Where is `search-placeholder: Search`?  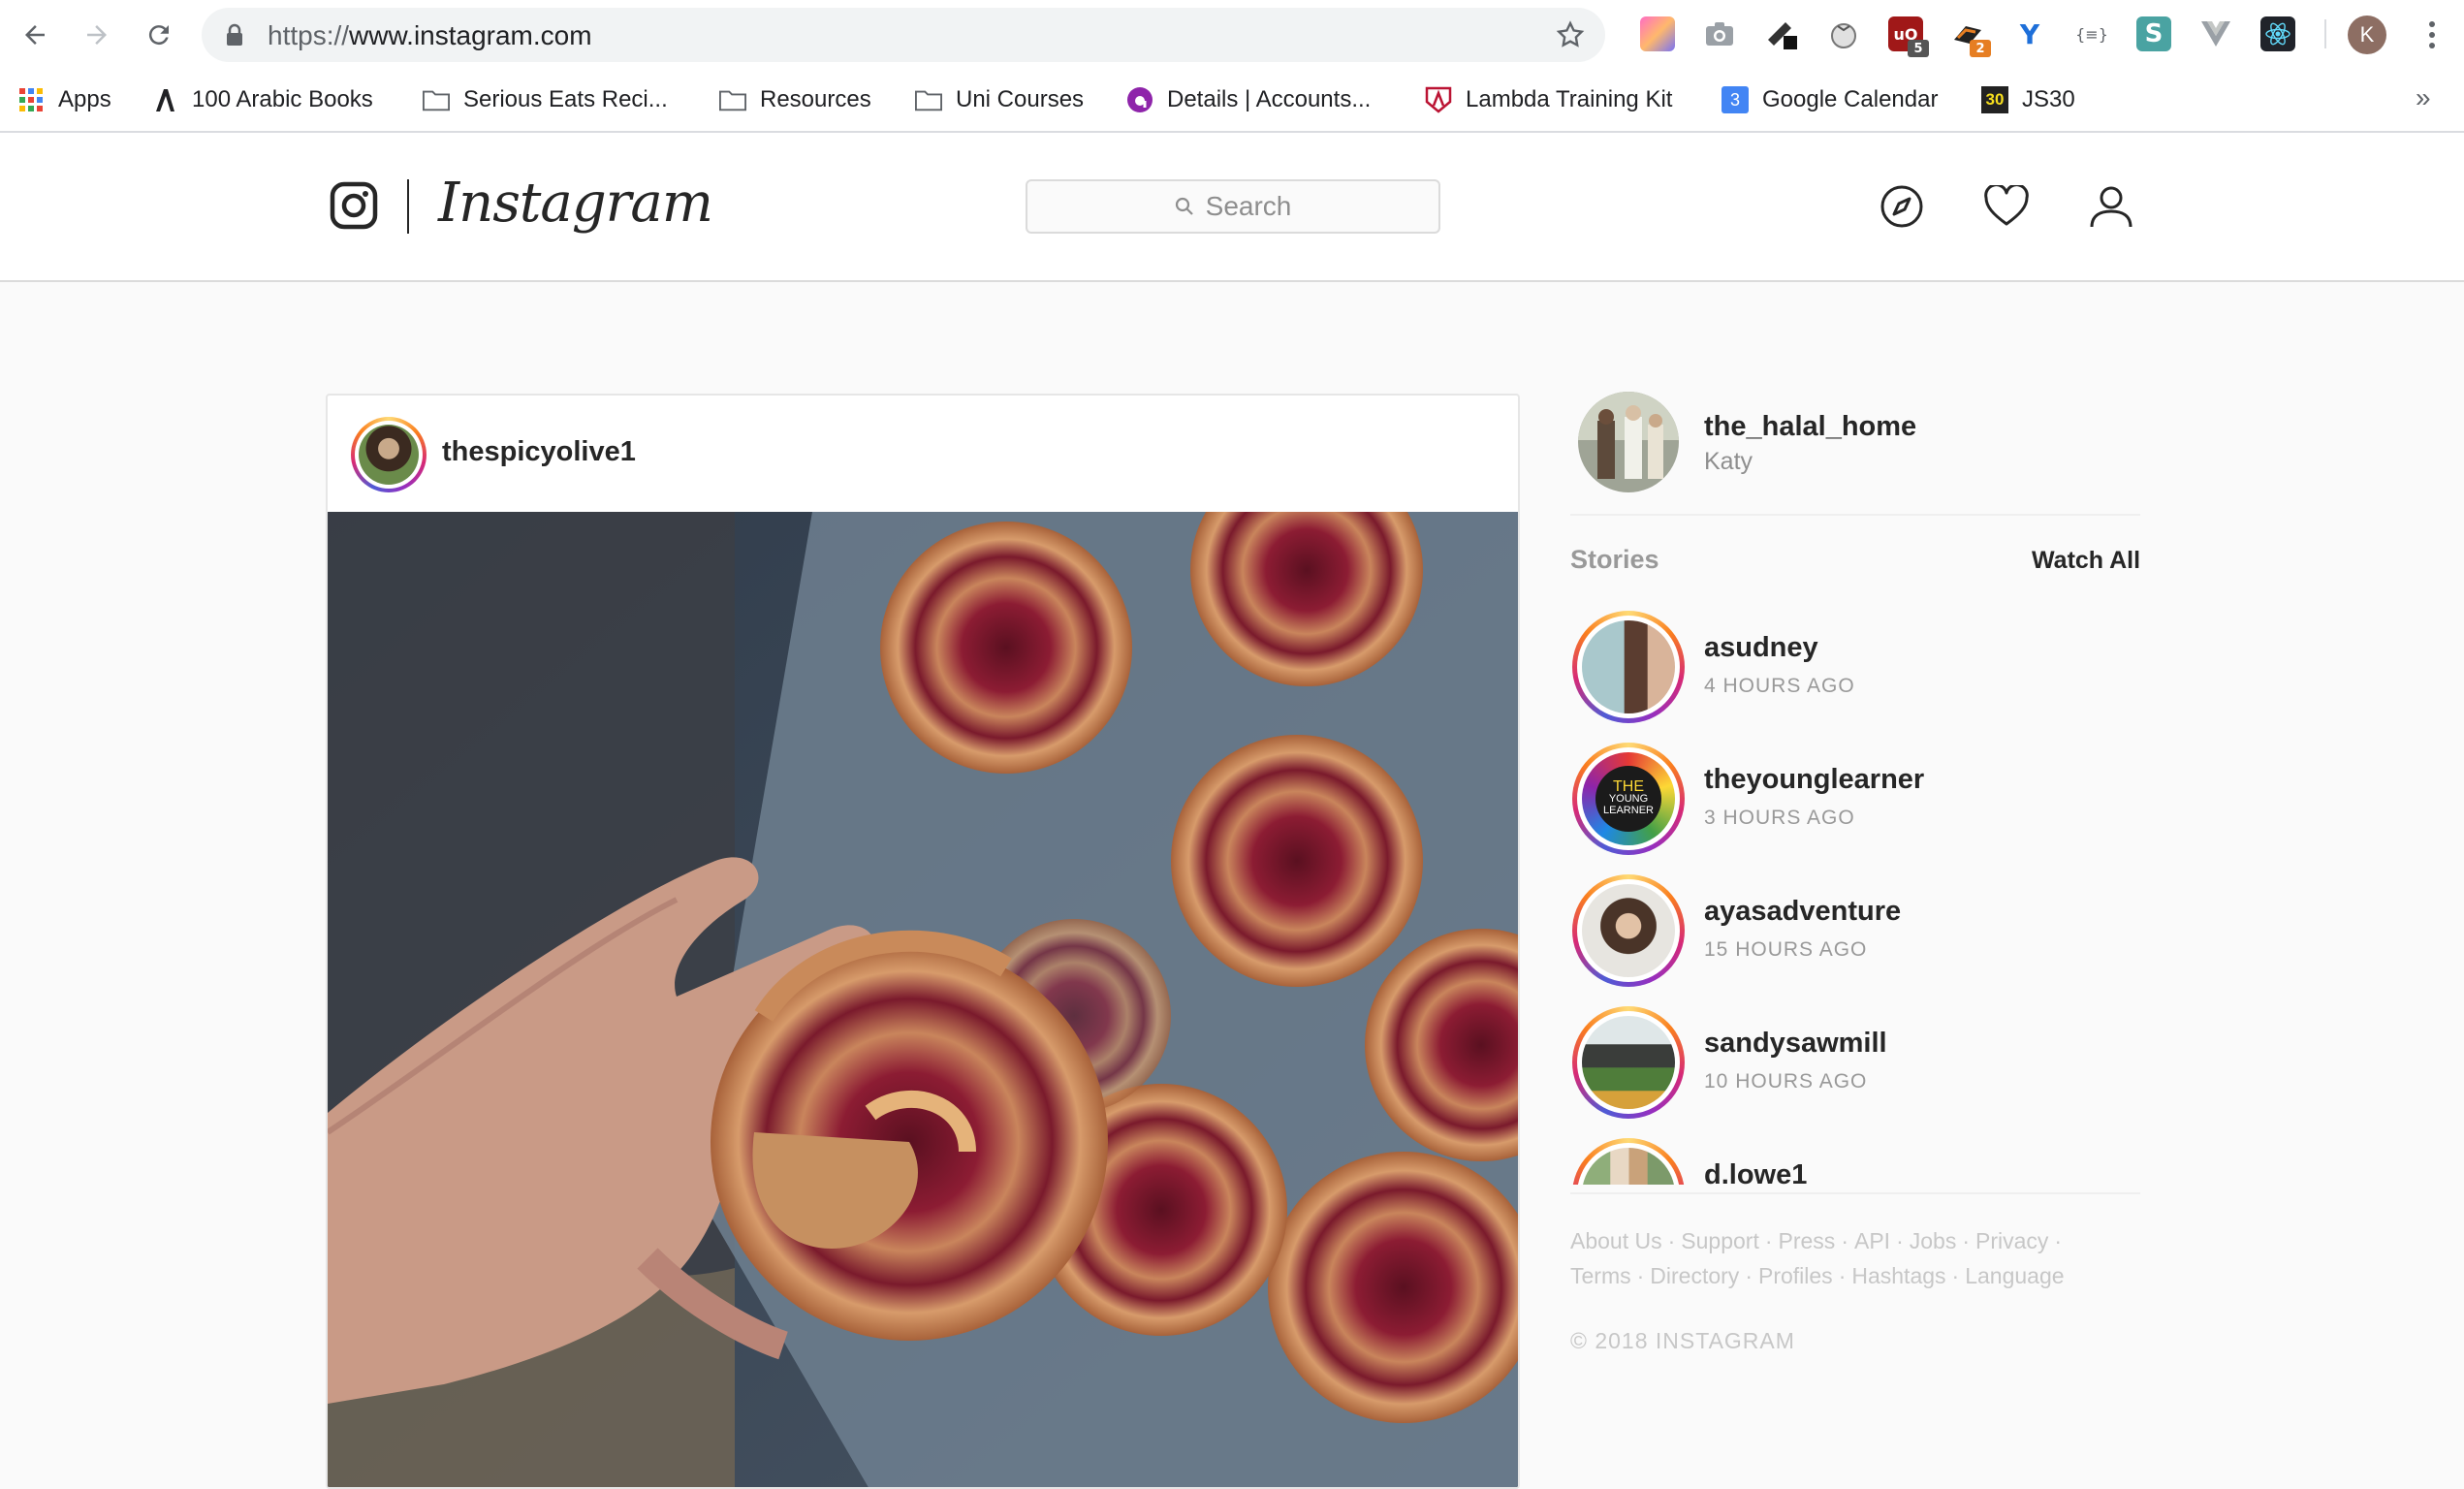 search-placeholder: Search is located at coordinates (1248, 206).